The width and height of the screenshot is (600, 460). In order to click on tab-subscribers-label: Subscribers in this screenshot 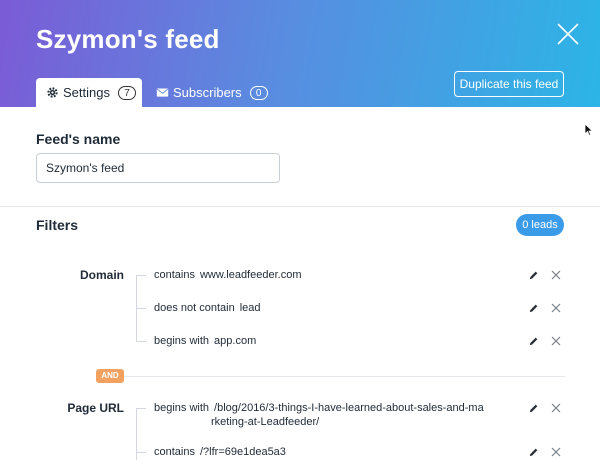, I will do `click(207, 92)`.